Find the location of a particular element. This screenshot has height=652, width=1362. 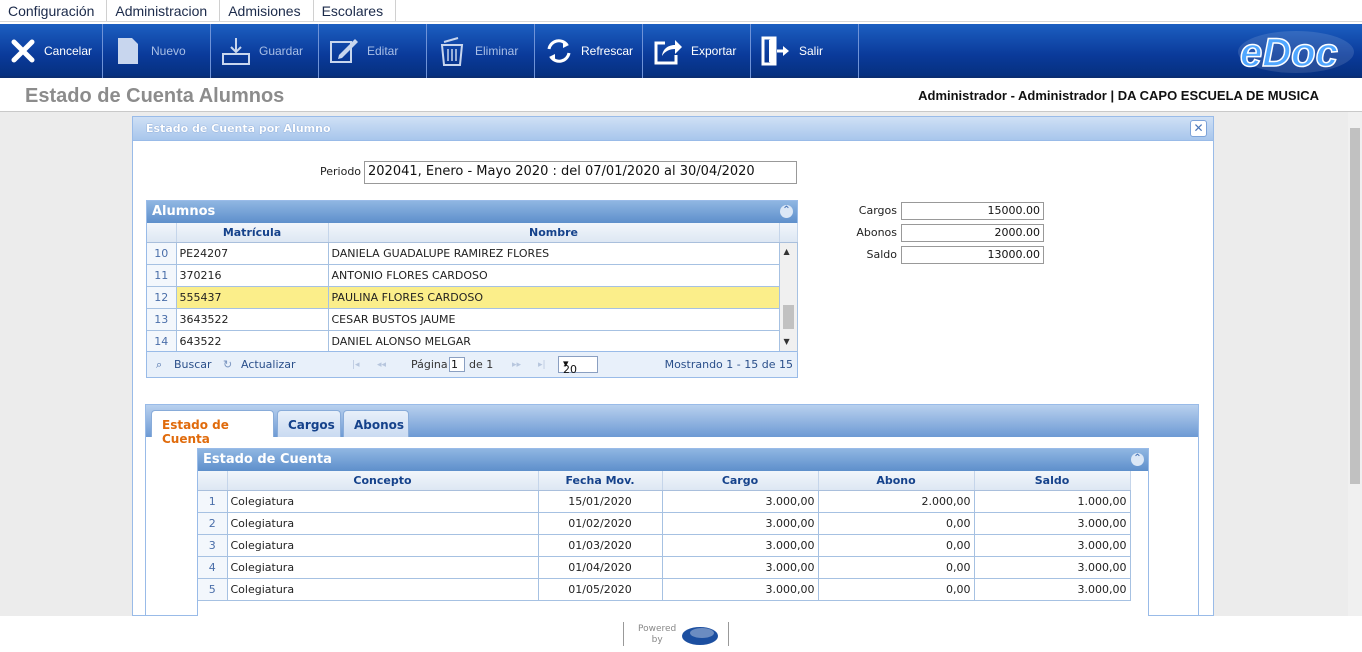

abonos-field: 2000.00 is located at coordinates (972, 233).